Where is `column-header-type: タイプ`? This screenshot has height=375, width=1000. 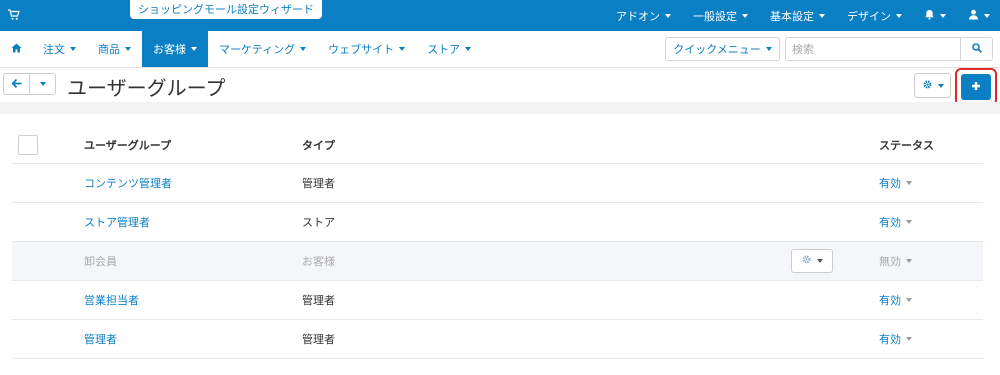 column-header-type: タイプ is located at coordinates (318, 145).